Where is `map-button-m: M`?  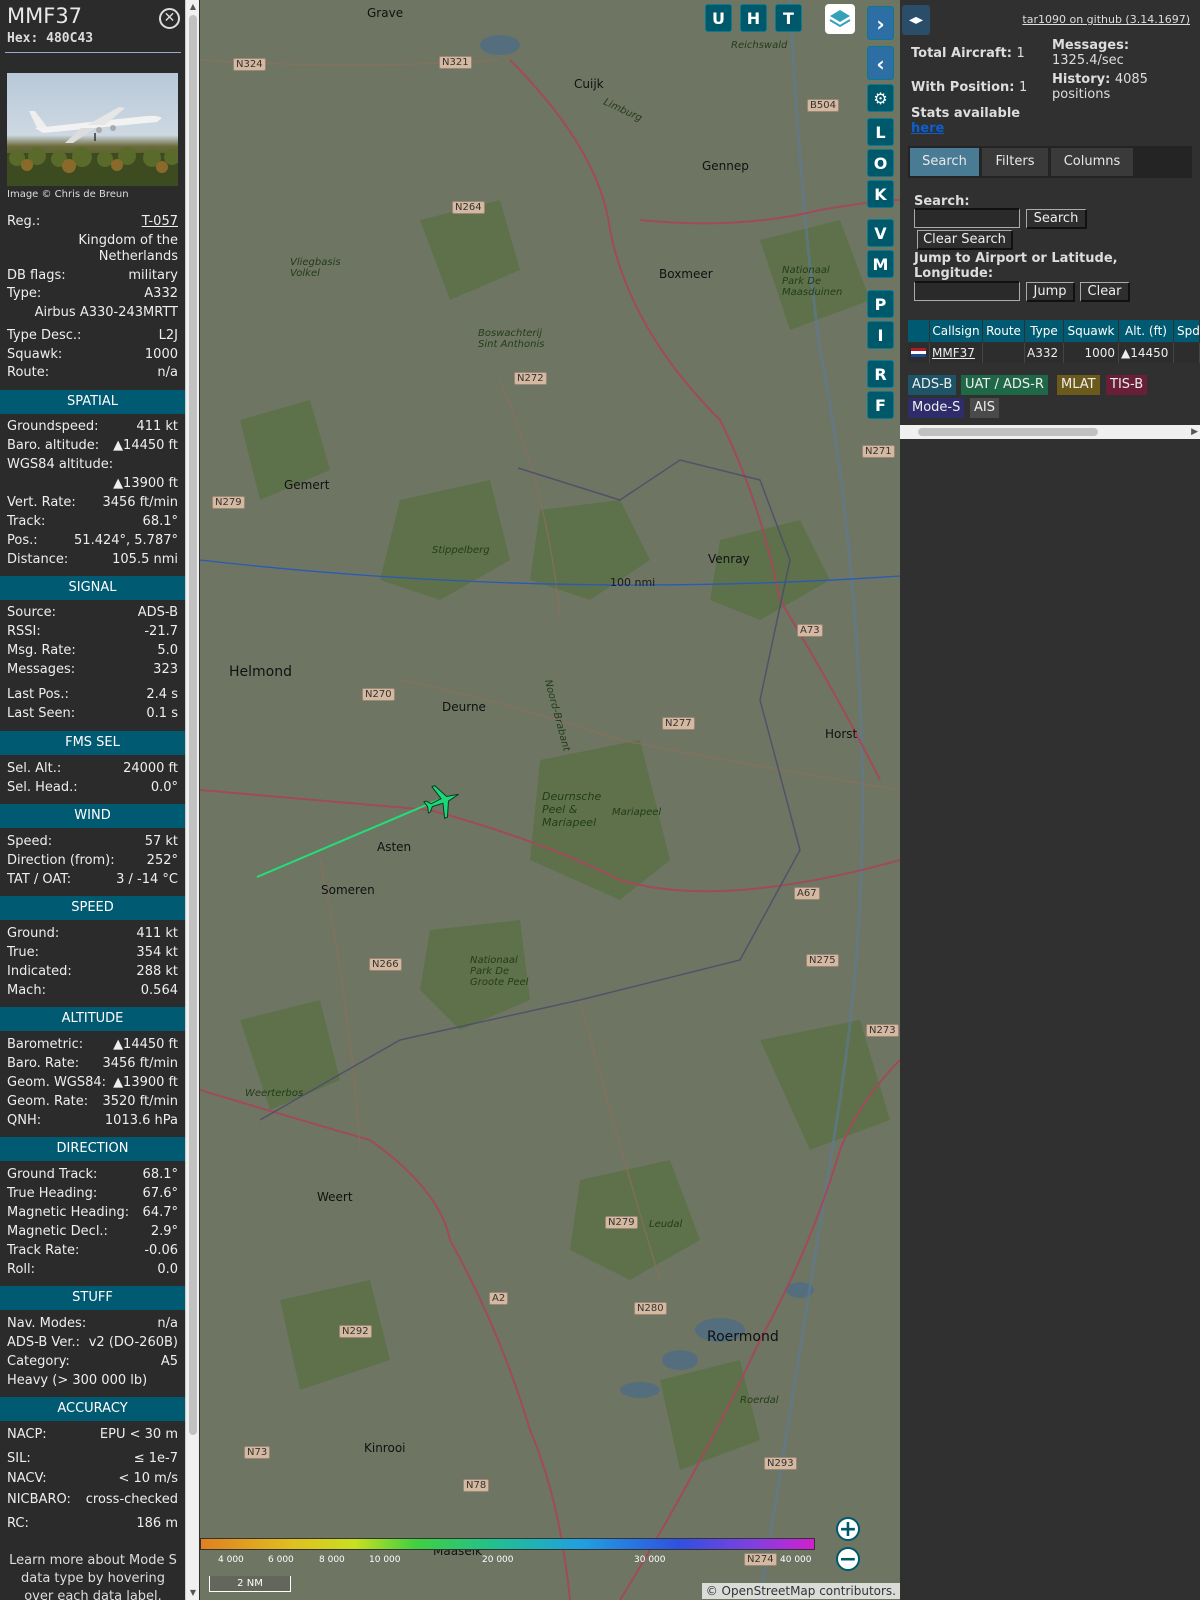 map-button-m: M is located at coordinates (880, 264).